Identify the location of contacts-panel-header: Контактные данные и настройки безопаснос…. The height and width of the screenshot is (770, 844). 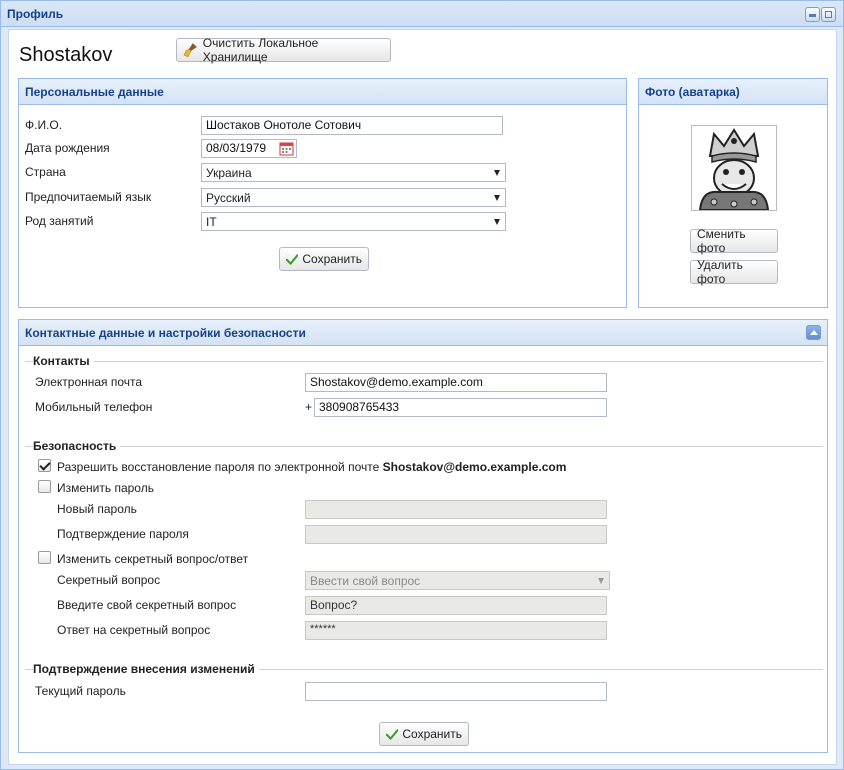
(423, 333).